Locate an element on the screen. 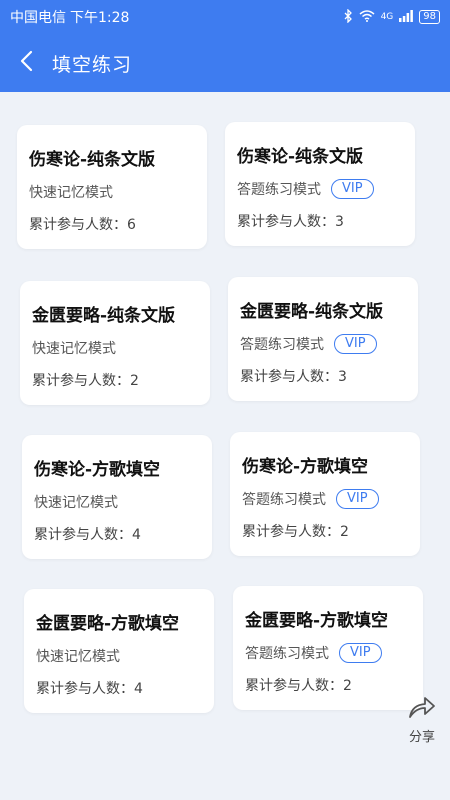  share-button: 分享 is located at coordinates (422, 722).